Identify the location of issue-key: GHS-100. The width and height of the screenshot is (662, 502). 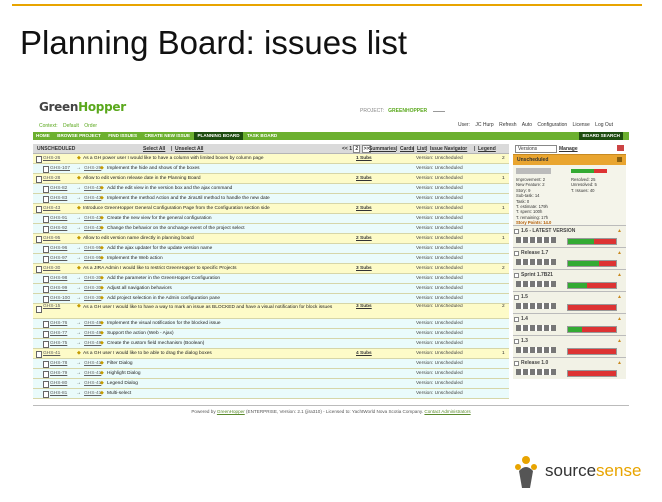
(60, 298).